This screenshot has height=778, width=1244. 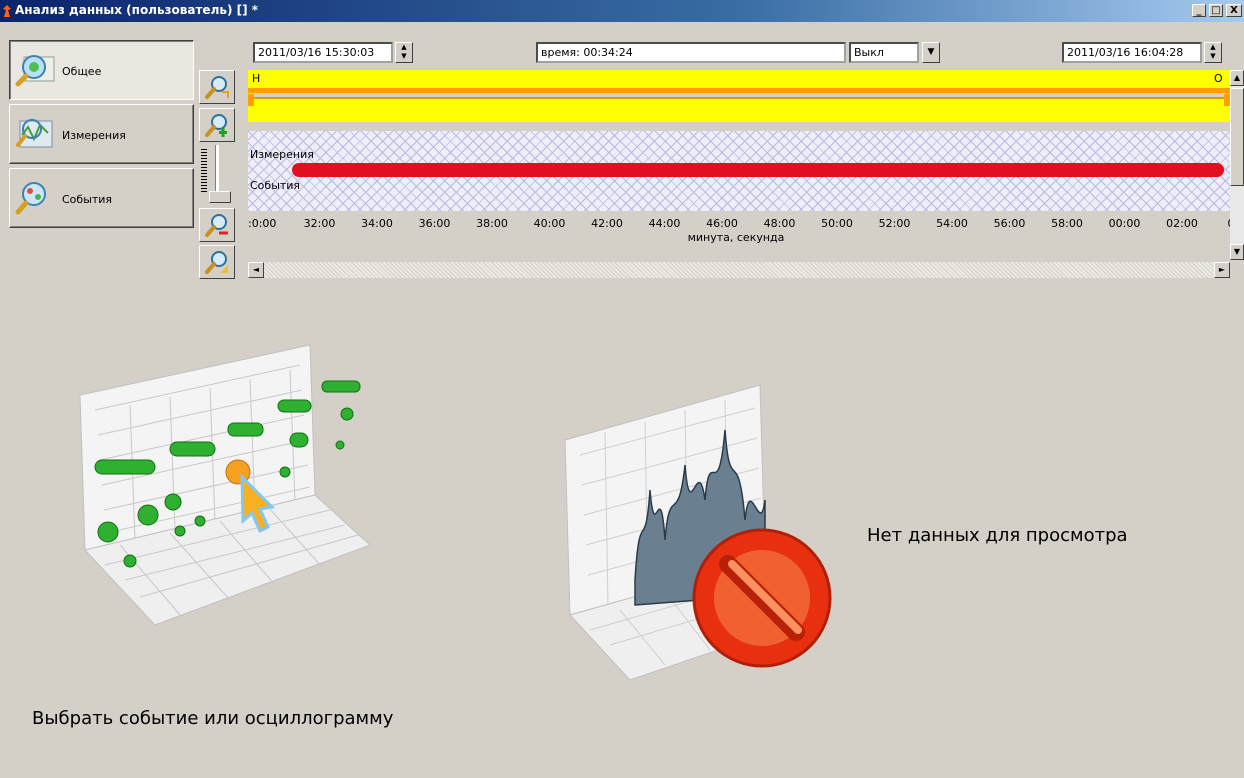 I want to click on time-axis-tick: 40:00, so click(x=549, y=223).